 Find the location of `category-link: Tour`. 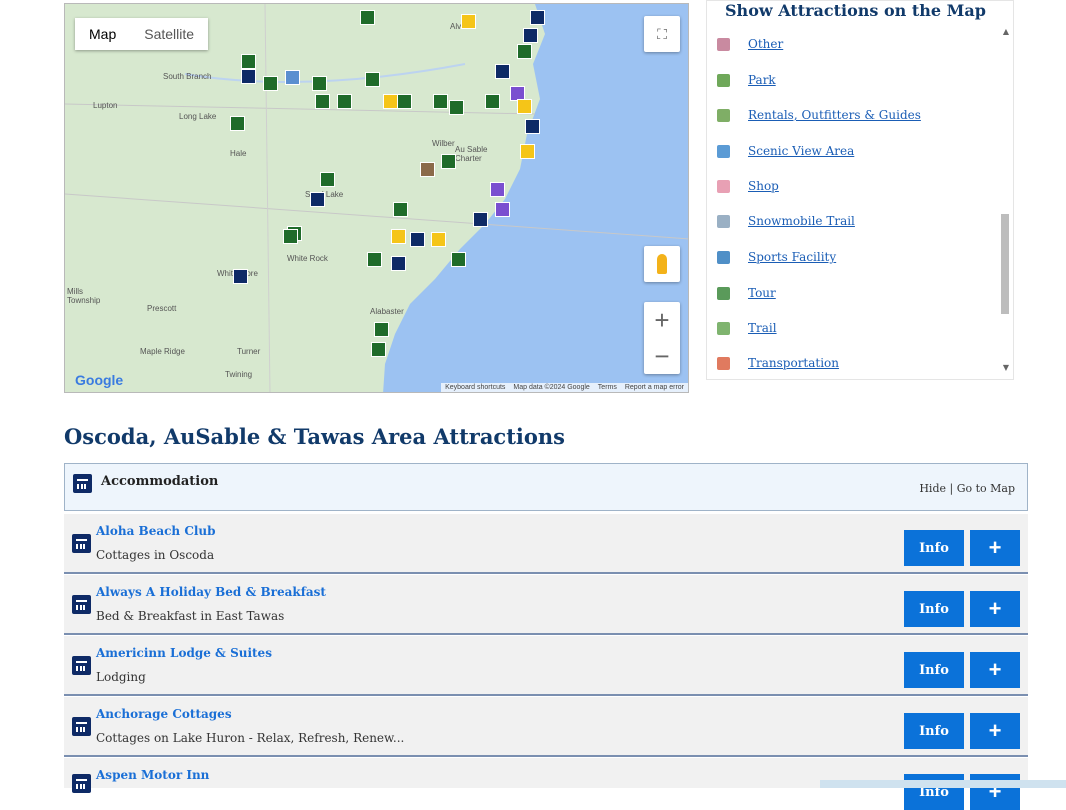

category-link: Tour is located at coordinates (762, 293).